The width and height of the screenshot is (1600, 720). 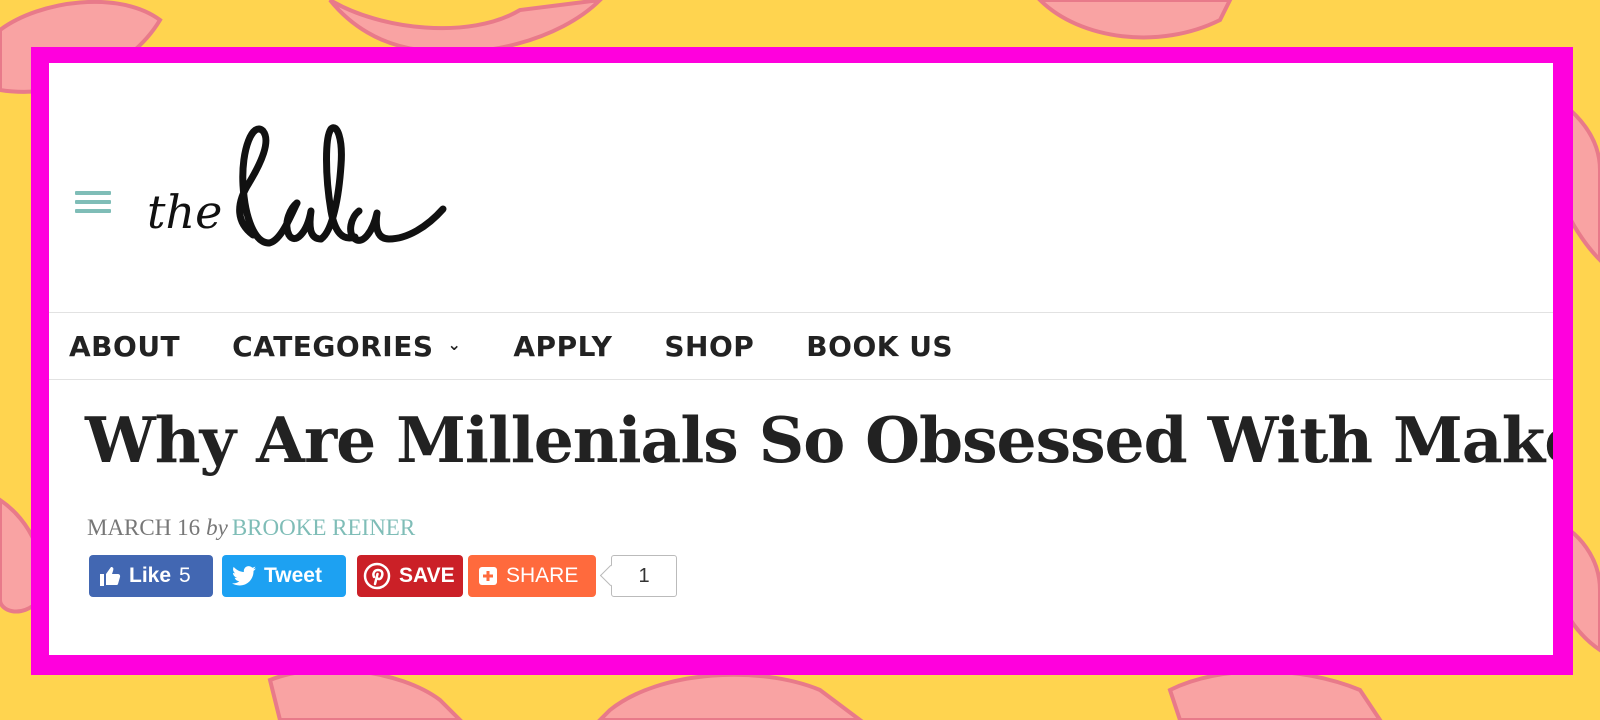 I want to click on facebook-like-label: Like, so click(x=150, y=575).